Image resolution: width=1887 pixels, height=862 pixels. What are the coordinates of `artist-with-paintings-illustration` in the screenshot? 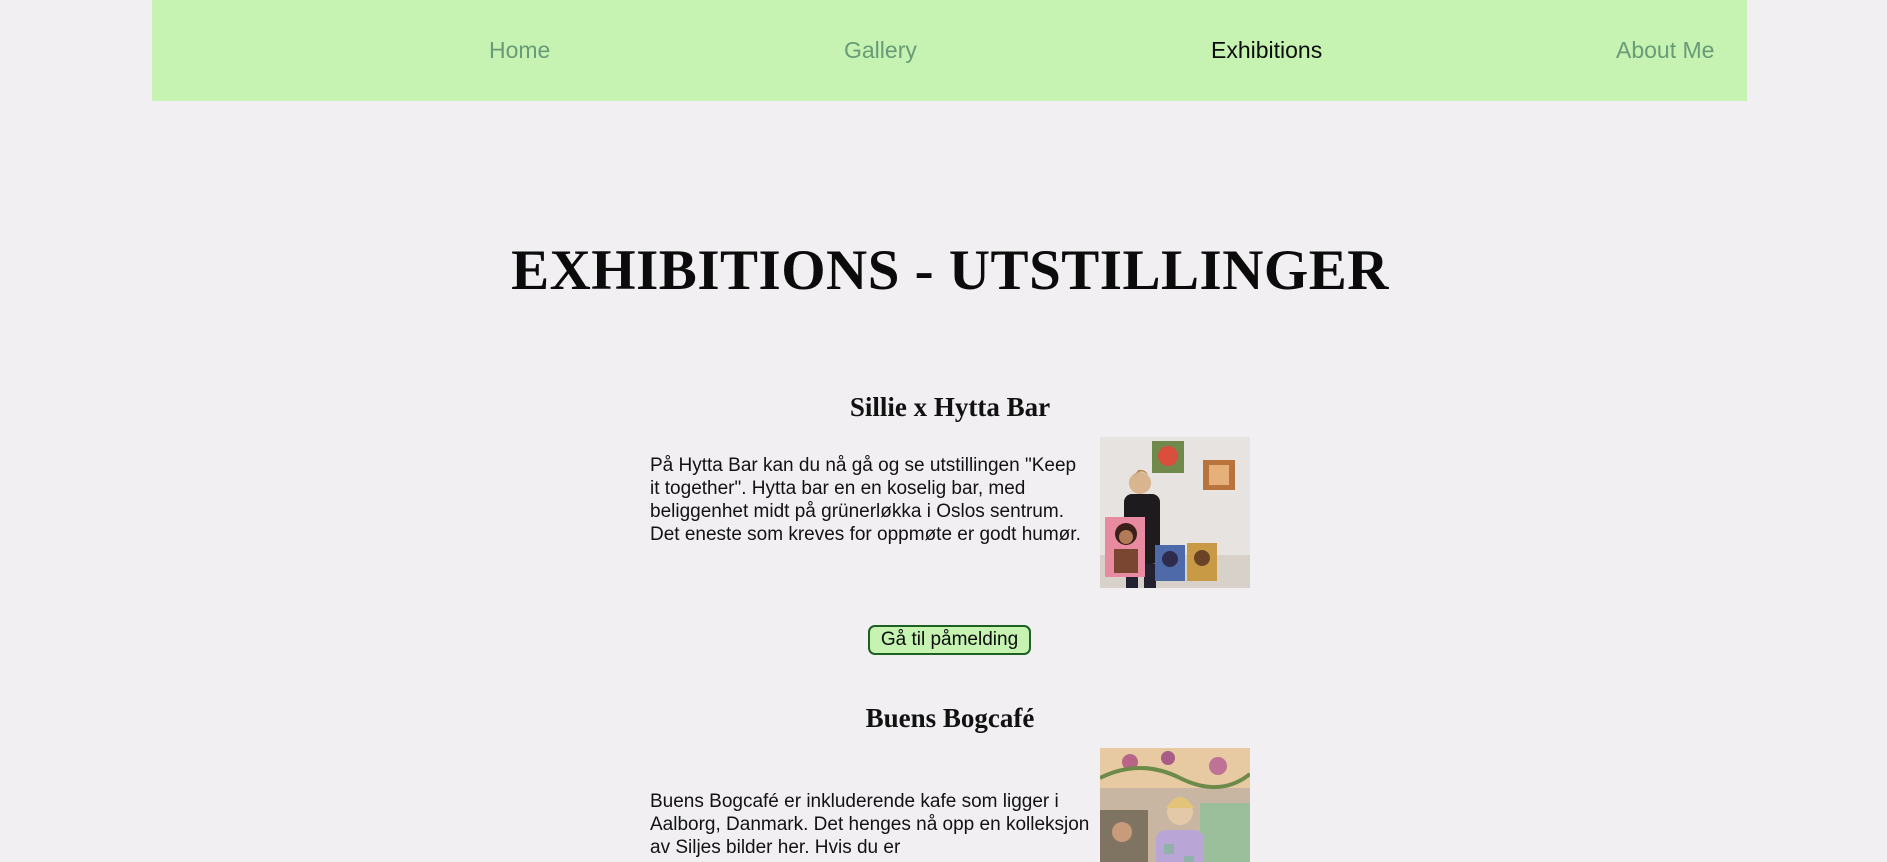 It's located at (1175, 512).